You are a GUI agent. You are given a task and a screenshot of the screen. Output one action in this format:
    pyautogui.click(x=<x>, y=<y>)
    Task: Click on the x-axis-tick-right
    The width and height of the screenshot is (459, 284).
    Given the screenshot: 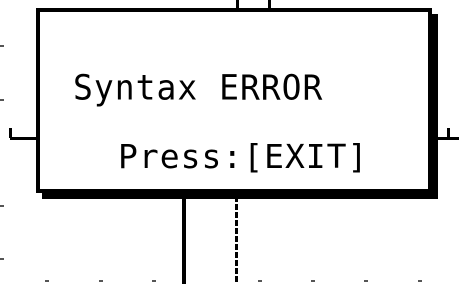 What is the action you would take?
    pyautogui.click(x=448, y=133)
    